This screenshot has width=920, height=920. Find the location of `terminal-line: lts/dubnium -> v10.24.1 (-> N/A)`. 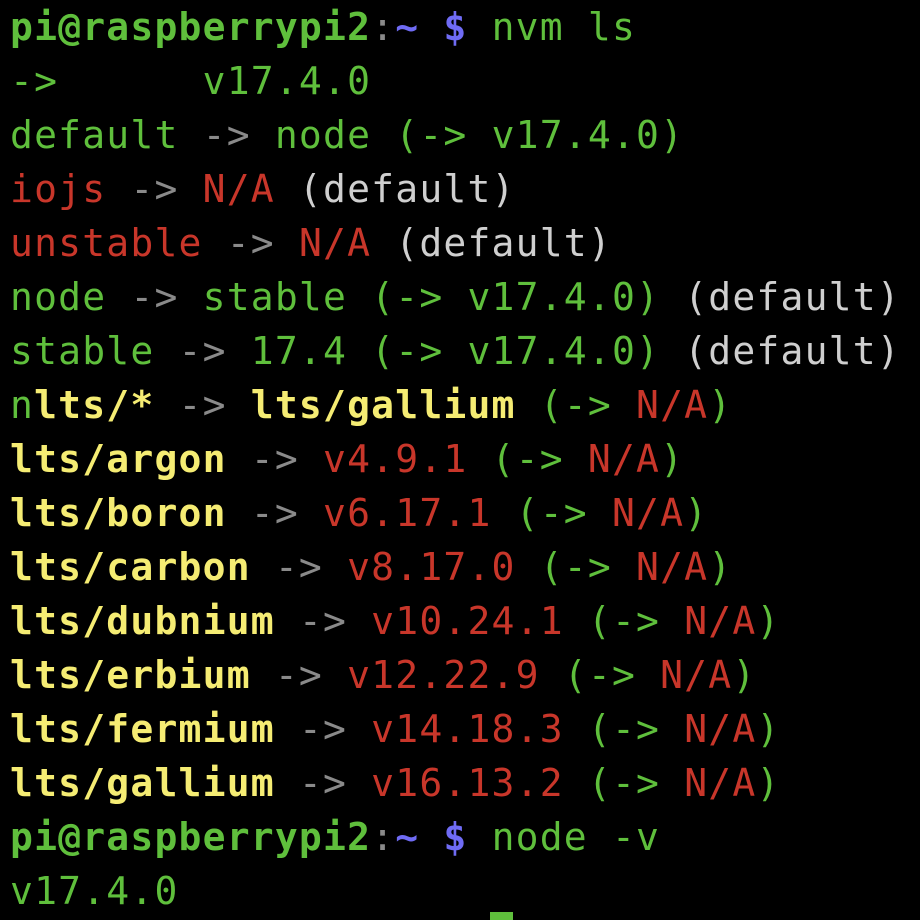

terminal-line: lts/dubnium -> v10.24.1 (-> N/A) is located at coordinates (455, 621).